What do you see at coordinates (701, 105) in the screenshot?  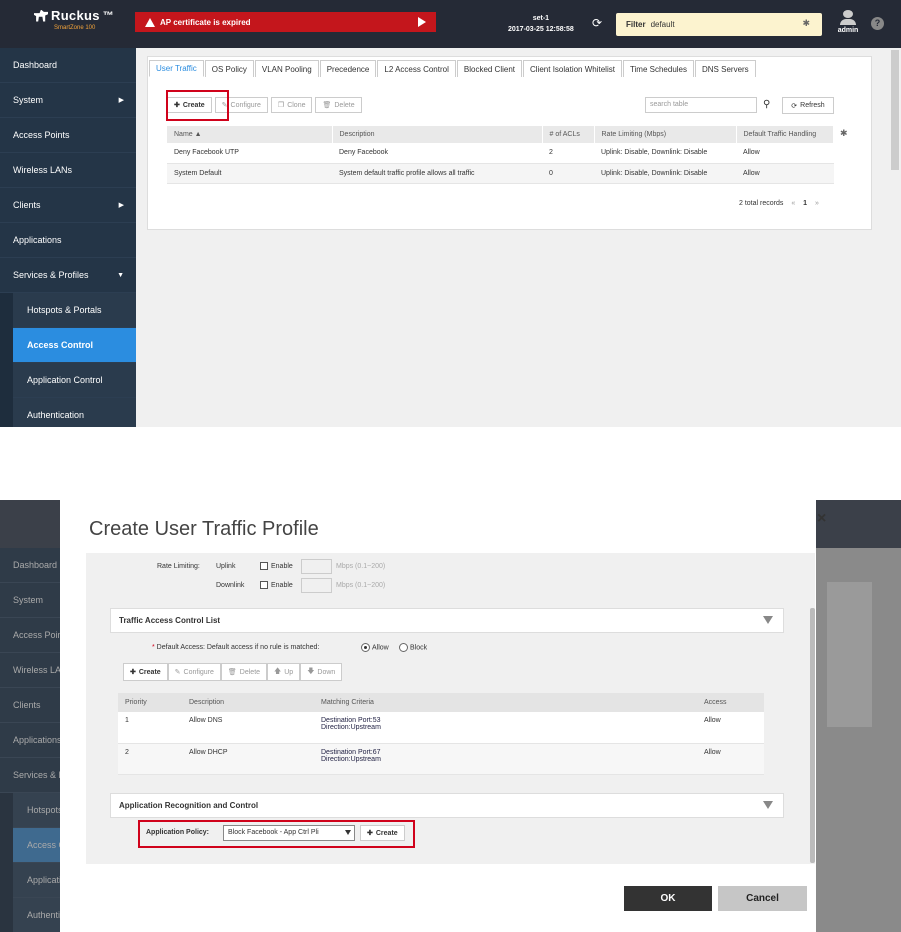 I see `search-input: search table` at bounding box center [701, 105].